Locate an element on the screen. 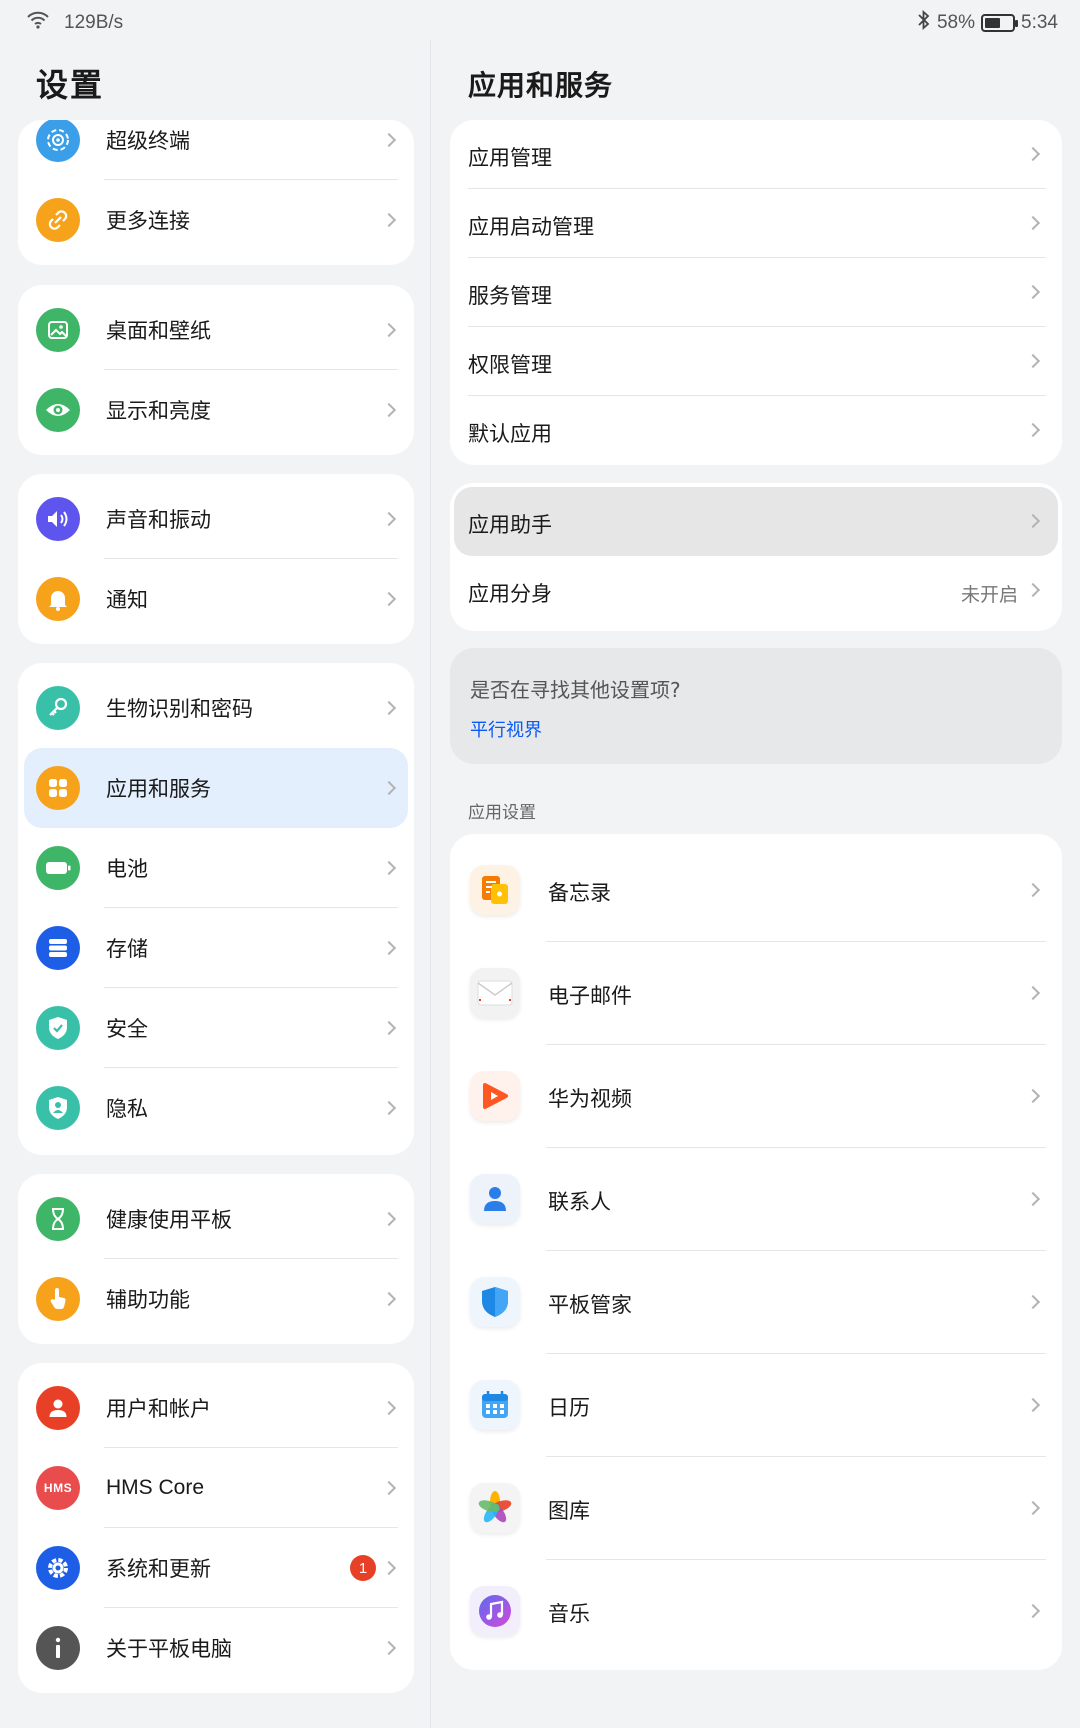 The height and width of the screenshot is (1728, 1080). sidebar-item-label: 超级终端 is located at coordinates (148, 141).